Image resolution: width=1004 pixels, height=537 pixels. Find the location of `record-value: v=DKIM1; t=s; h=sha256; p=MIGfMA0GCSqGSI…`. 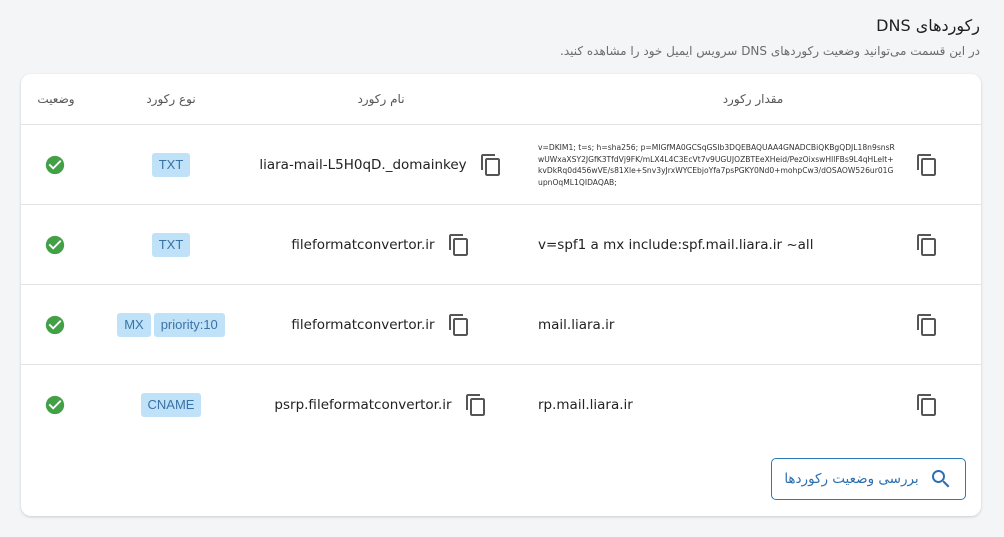

record-value: v=DKIM1; t=s; h=sha256; p=MIGfMA0GCSqGSI… is located at coordinates (716, 165).